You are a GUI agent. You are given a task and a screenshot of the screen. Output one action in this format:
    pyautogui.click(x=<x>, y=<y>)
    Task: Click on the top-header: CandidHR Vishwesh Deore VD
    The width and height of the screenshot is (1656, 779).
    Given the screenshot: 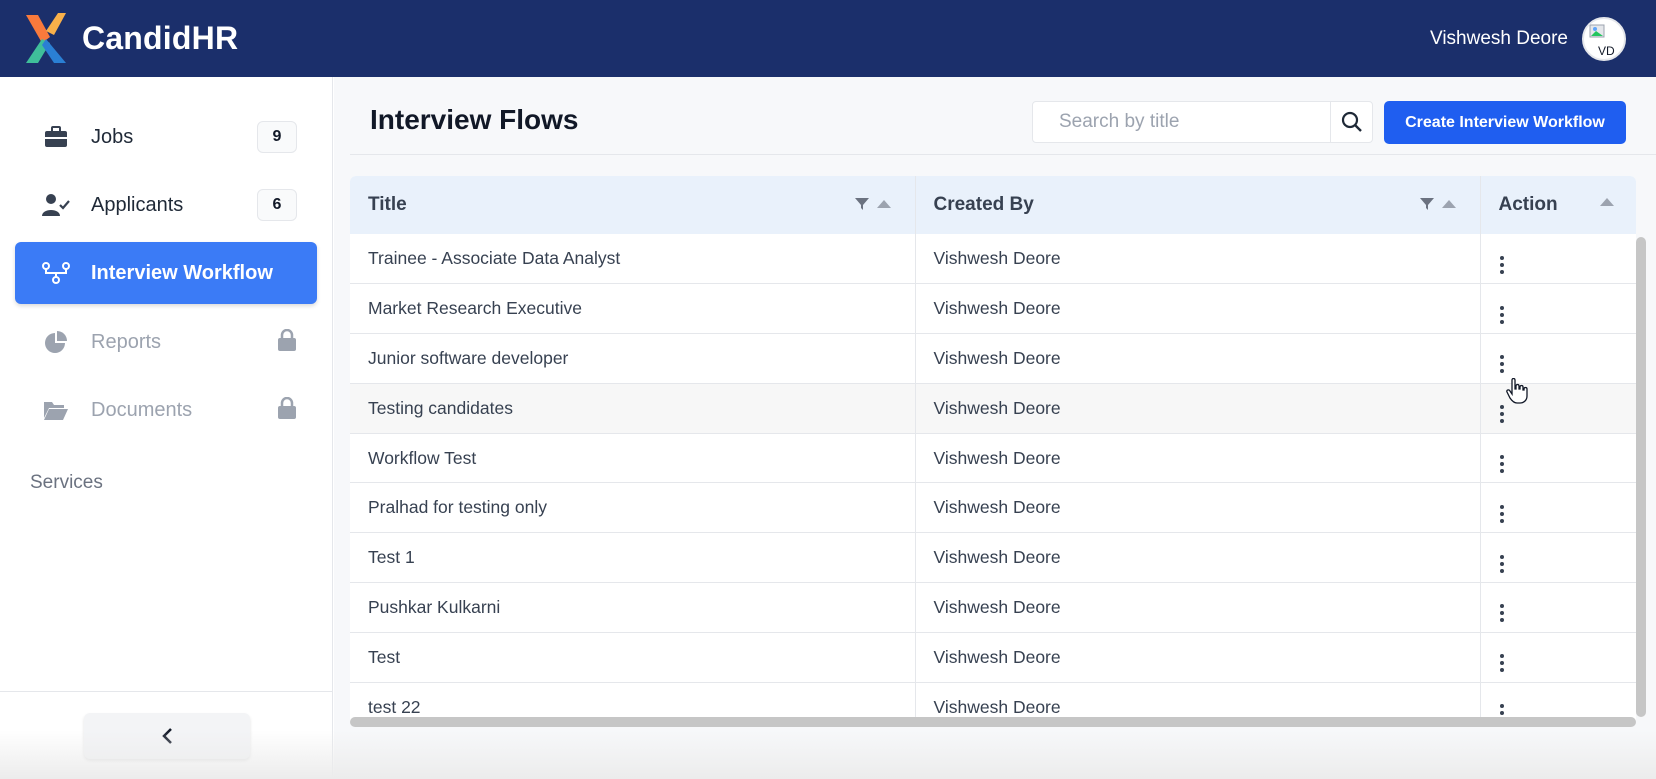 What is the action you would take?
    pyautogui.click(x=828, y=38)
    